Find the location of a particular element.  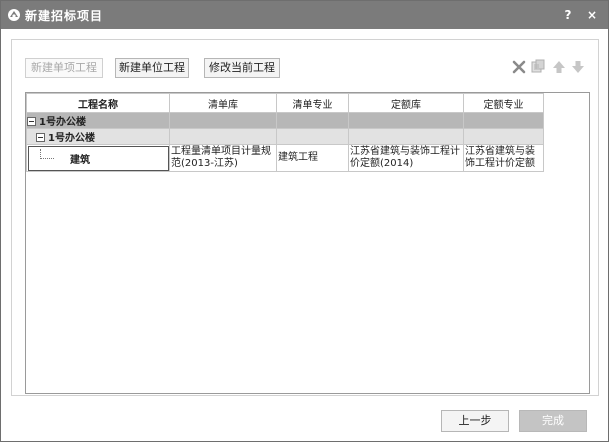

column-header-bill-major: 清单专业 is located at coordinates (312, 103).